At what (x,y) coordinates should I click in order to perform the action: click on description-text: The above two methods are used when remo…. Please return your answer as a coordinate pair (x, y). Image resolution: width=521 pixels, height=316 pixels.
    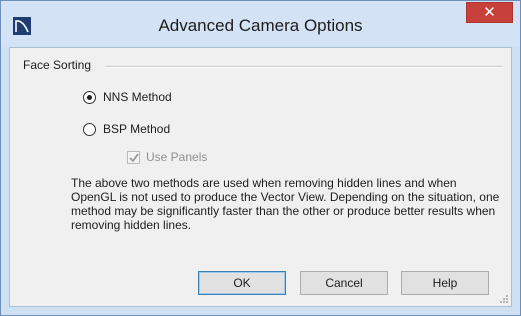
    Looking at the image, I should click on (285, 204).